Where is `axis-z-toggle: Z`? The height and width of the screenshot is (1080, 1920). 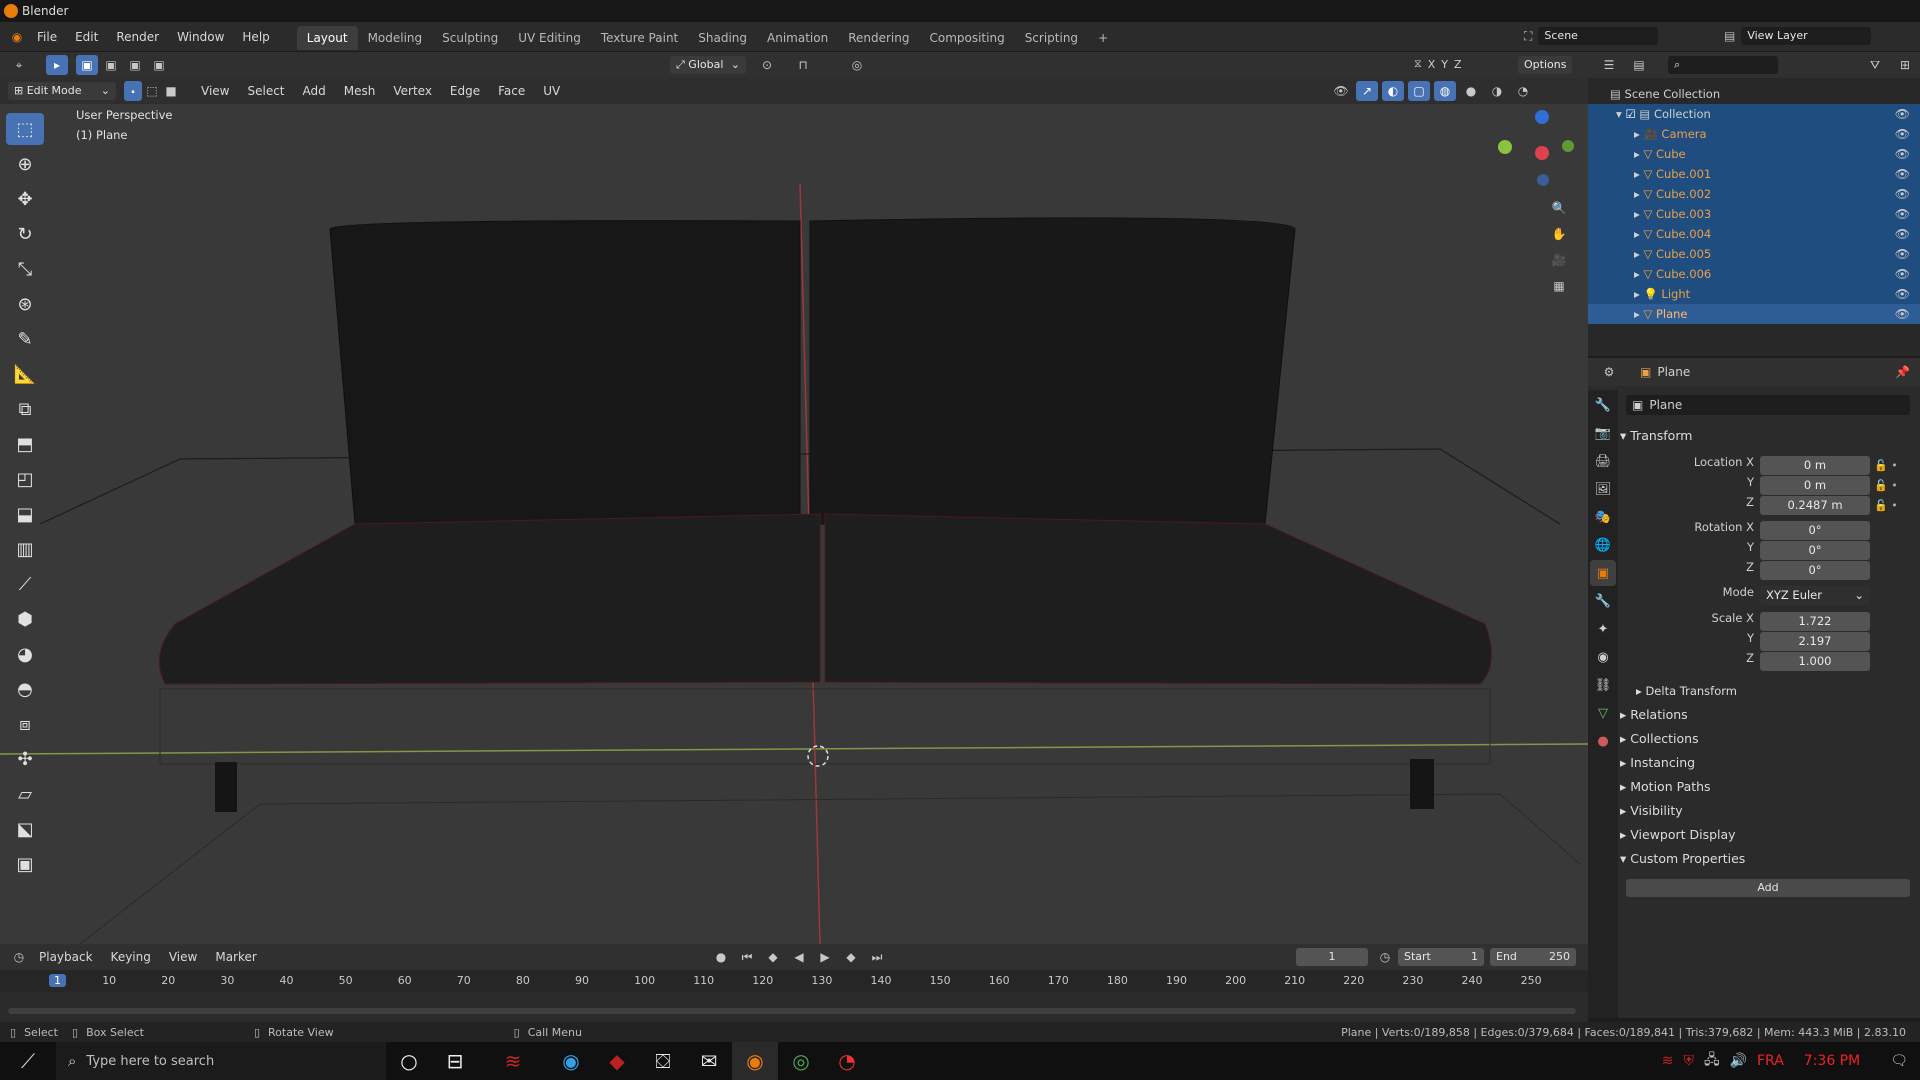
axis-z-toggle: Z is located at coordinates (1458, 64).